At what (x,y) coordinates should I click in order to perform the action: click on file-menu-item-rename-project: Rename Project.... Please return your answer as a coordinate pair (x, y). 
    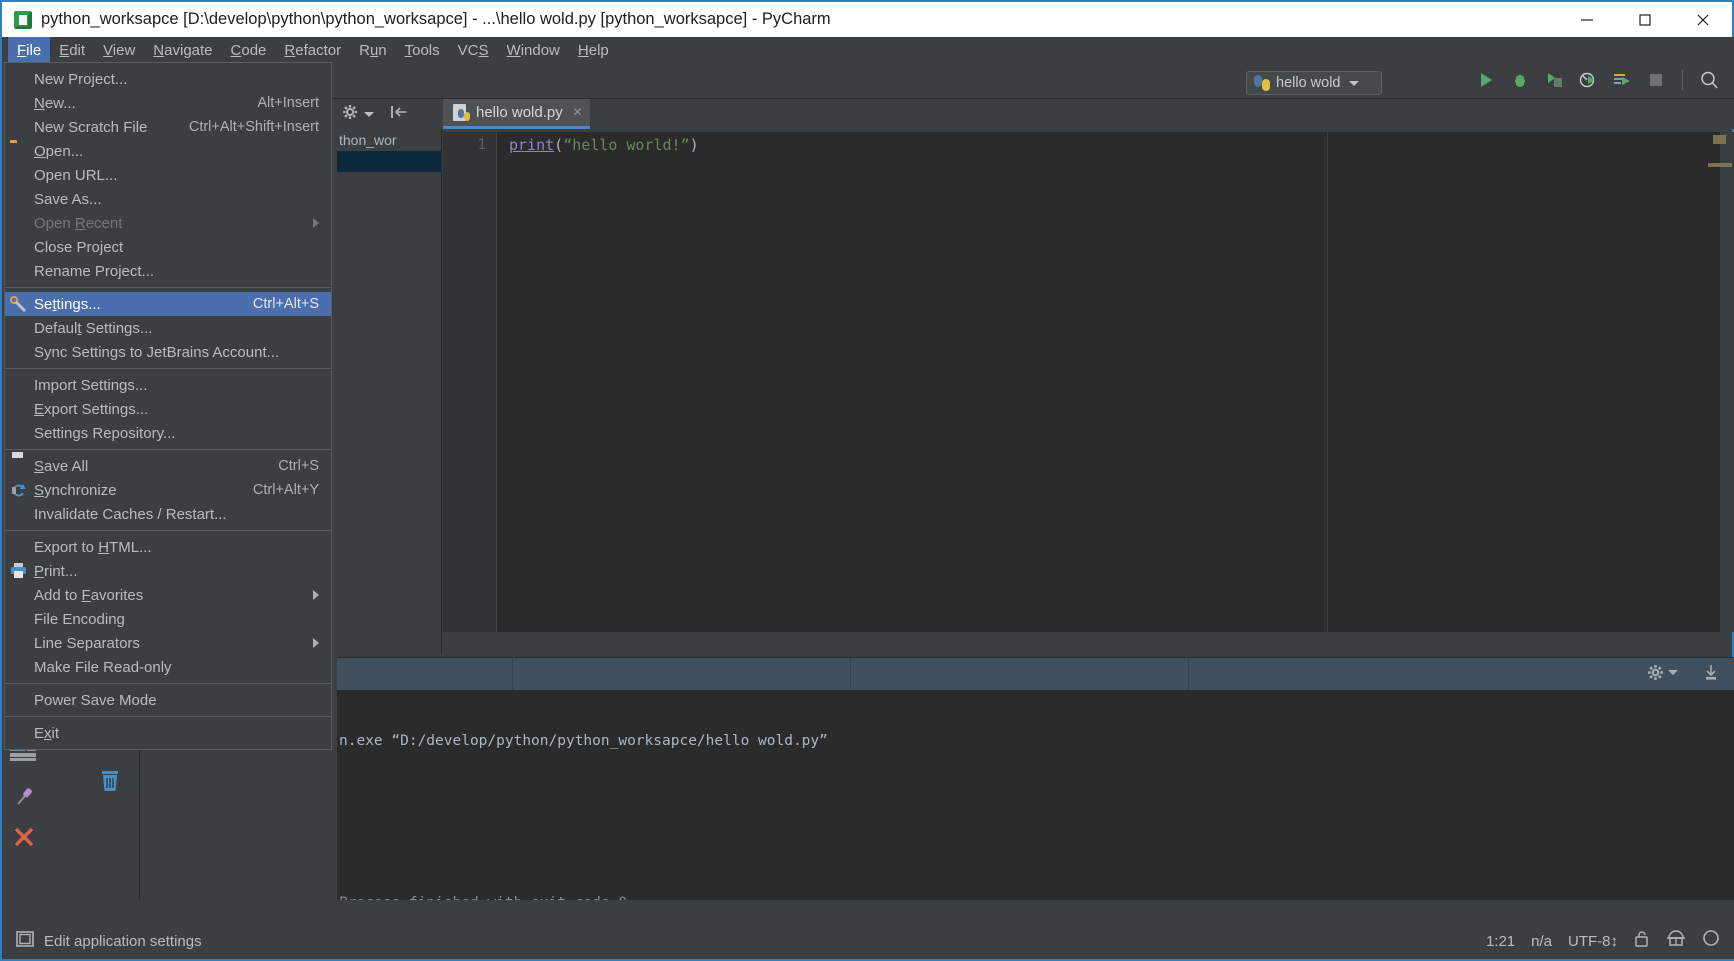
    Looking at the image, I should click on (168, 271).